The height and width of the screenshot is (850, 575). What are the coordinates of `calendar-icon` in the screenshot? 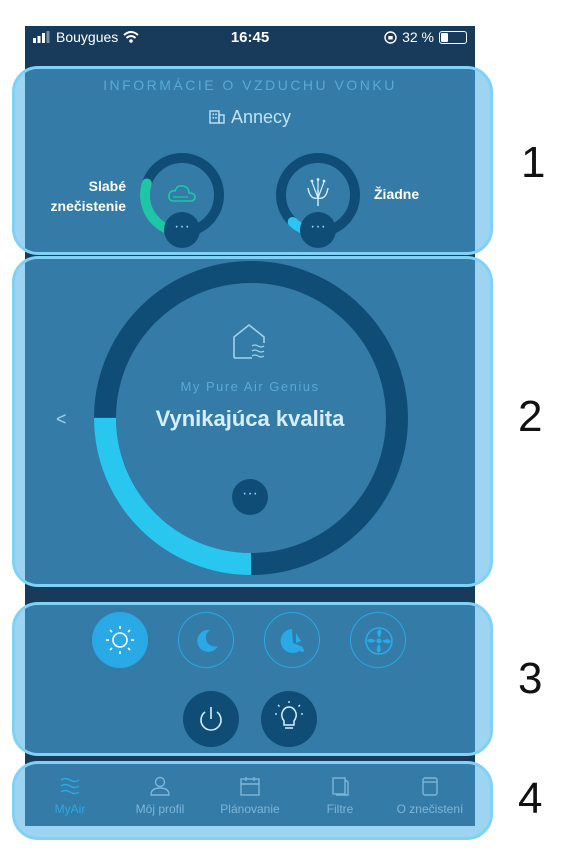 It's located at (250, 786).